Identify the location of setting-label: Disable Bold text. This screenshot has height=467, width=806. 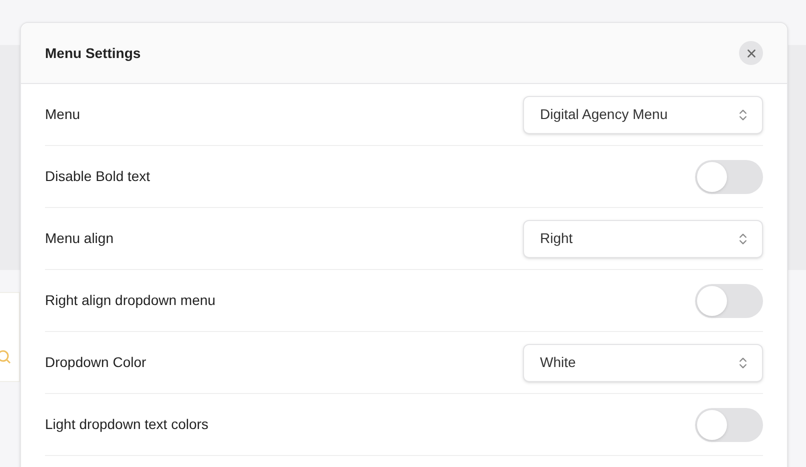
(97, 176).